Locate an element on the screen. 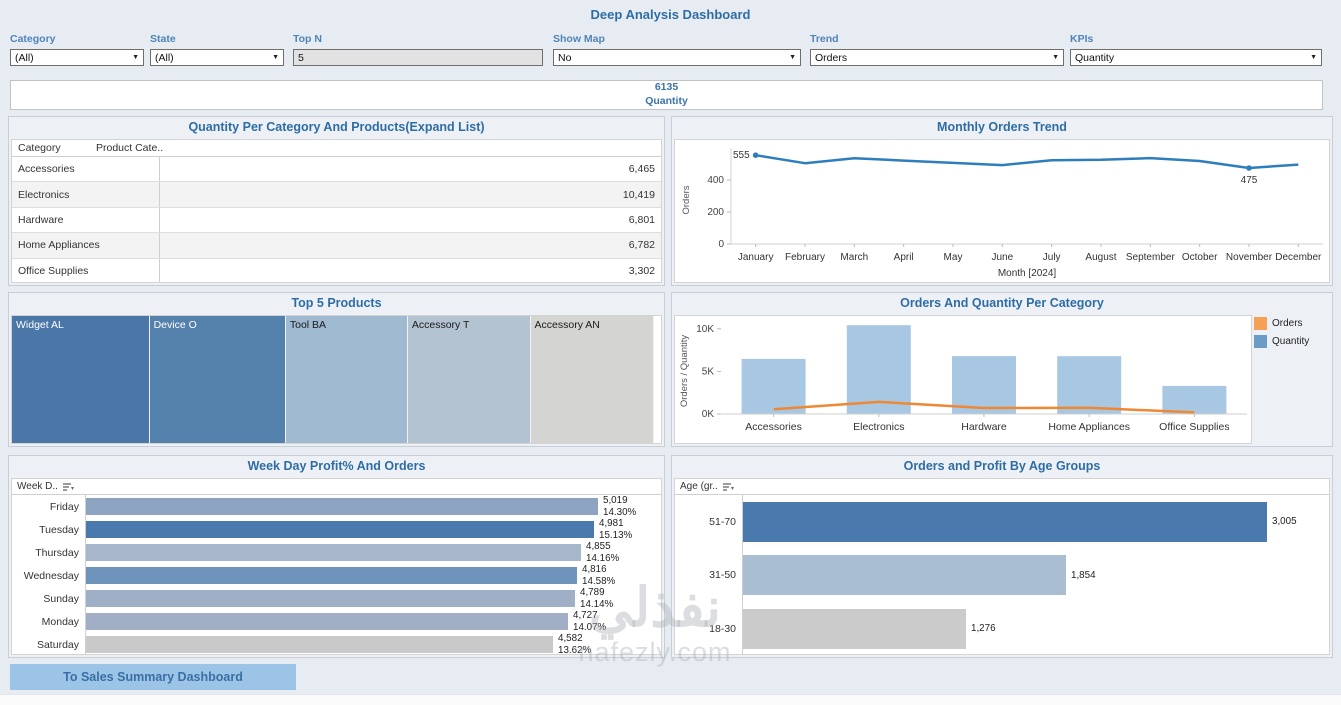 This screenshot has width=1341, height=705. row-value: 6,801 is located at coordinates (641, 219).